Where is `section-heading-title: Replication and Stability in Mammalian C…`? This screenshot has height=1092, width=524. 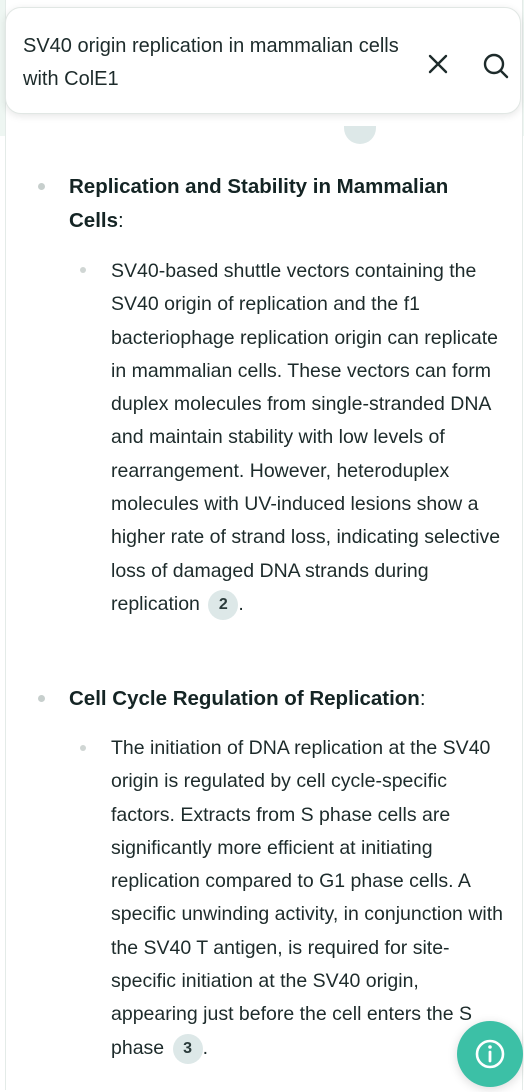 section-heading-title: Replication and Stability in Mammalian C… is located at coordinates (259, 203).